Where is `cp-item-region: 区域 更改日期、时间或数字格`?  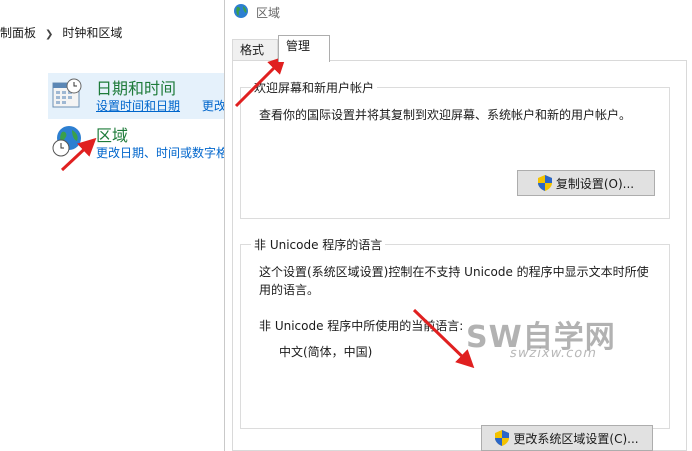
cp-item-region: 区域 更改日期、时间或数字格 is located at coordinates (148, 143).